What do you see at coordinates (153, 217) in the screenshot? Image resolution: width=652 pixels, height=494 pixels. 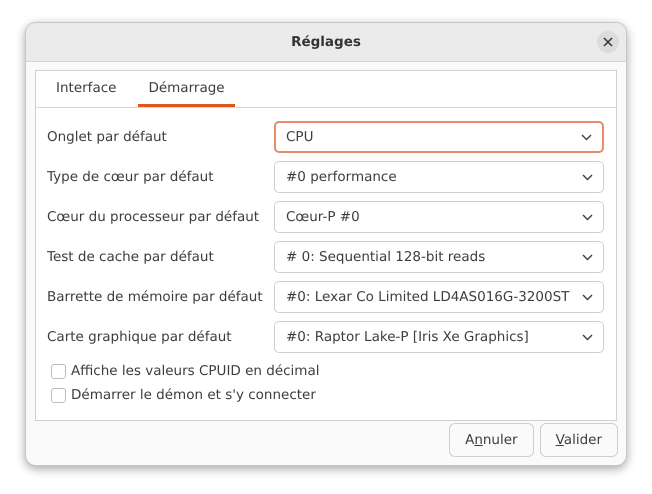 I see `setting-label: Cœur du processeur par défaut` at bounding box center [153, 217].